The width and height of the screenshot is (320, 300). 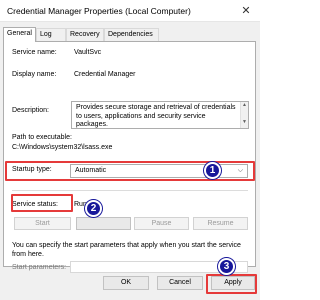 What do you see at coordinates (62, 147) in the screenshot?
I see `path-value: C:\Windows\system32\lsass.exe` at bounding box center [62, 147].